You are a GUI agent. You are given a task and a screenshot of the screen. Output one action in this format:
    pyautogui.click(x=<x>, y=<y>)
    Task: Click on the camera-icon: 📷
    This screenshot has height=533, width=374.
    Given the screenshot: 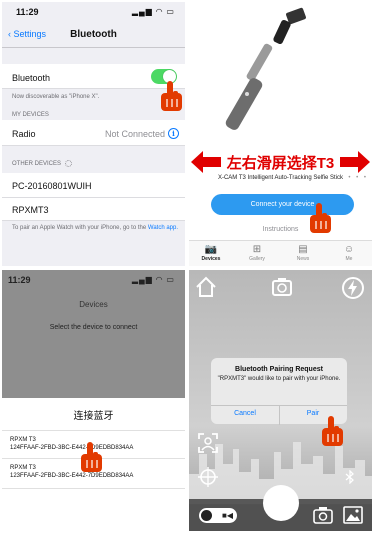 What is the action you would take?
    pyautogui.click(x=211, y=249)
    